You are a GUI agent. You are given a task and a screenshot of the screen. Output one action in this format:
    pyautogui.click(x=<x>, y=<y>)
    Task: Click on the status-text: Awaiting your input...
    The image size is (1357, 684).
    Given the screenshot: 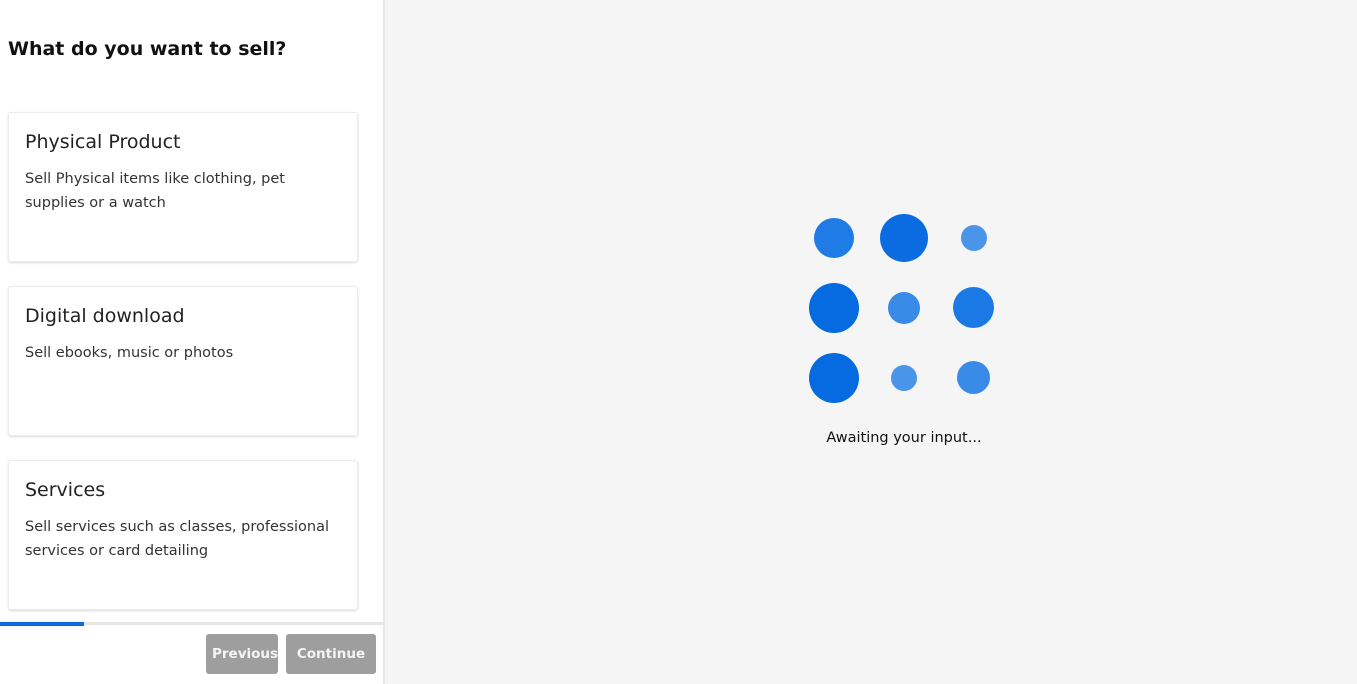 What is the action you would take?
    pyautogui.click(x=904, y=438)
    